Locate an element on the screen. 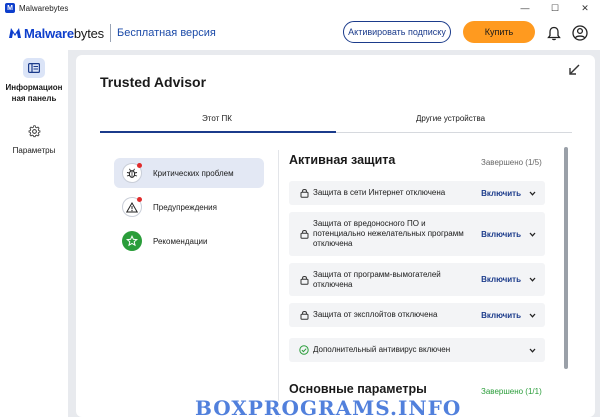 The image size is (600, 417). sidebar-item-settings: Параметры is located at coordinates (34, 138).